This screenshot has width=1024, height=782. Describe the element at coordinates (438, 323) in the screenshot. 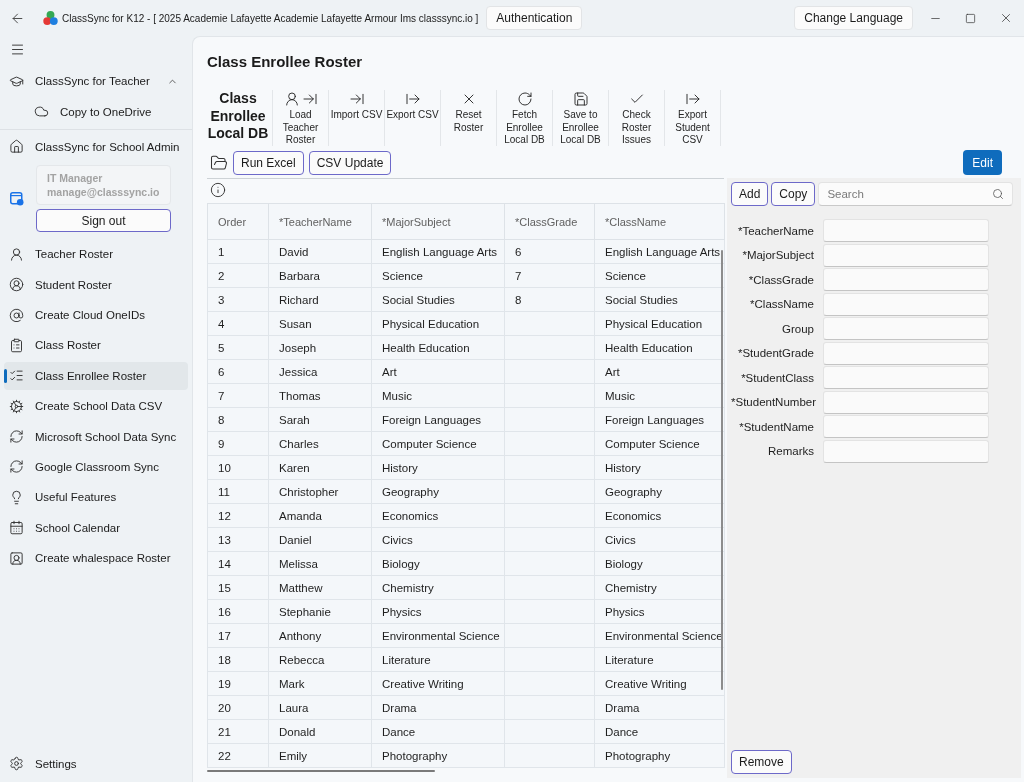

I see `table-cell: Physical Education` at that location.